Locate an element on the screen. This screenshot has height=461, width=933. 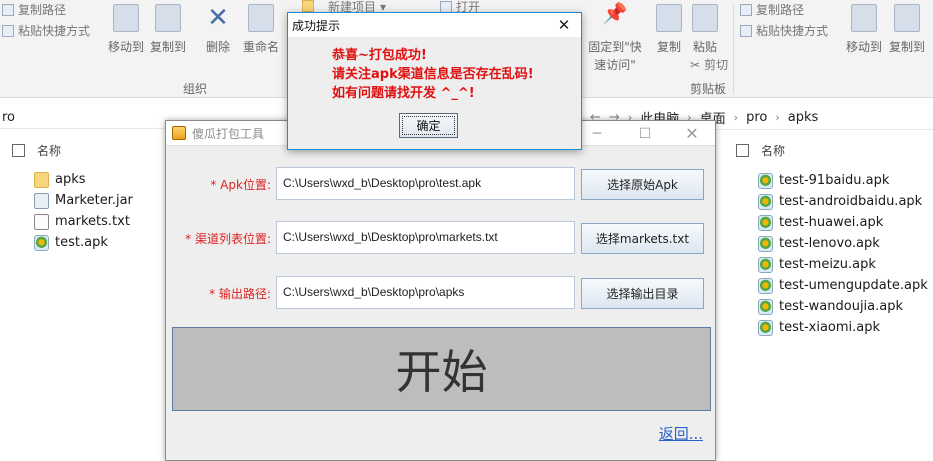
list-item: markets.txt is located at coordinates (83, 221).